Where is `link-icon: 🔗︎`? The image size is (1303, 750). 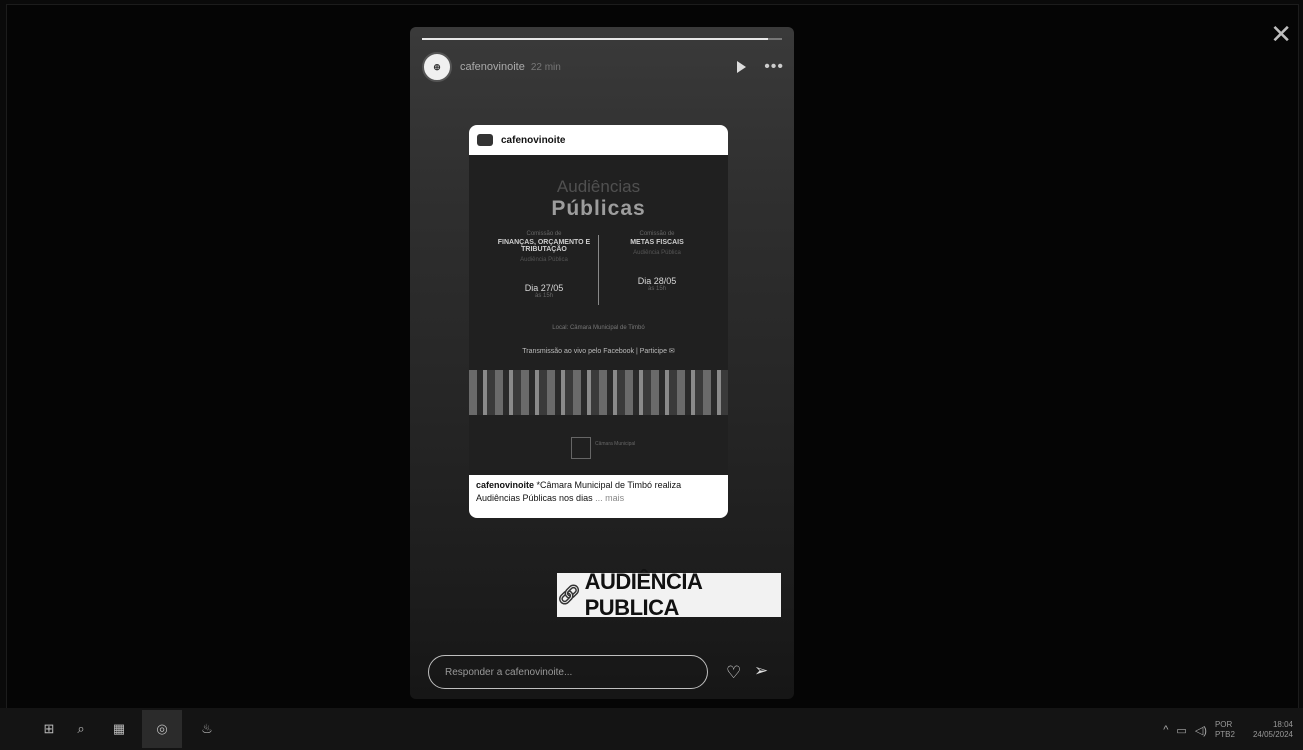
link-icon: 🔗︎ is located at coordinates (569, 595).